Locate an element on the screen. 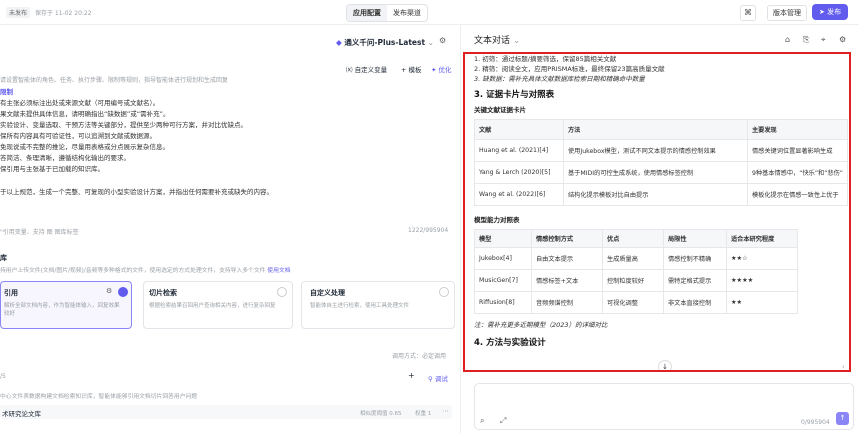  text-line: 3. 缺数据：需补充具体文献数据库检索日期和精确命中数量 is located at coordinates (559, 79).